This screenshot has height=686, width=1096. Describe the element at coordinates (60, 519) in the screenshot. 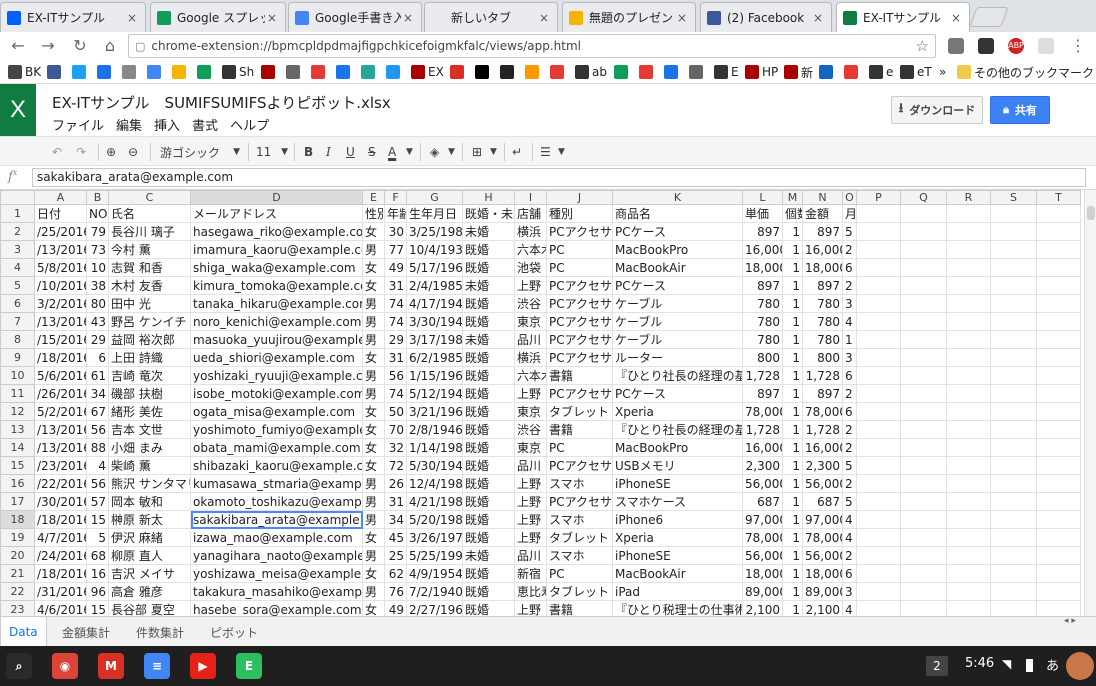

I see `cell: /18/2016` at that location.